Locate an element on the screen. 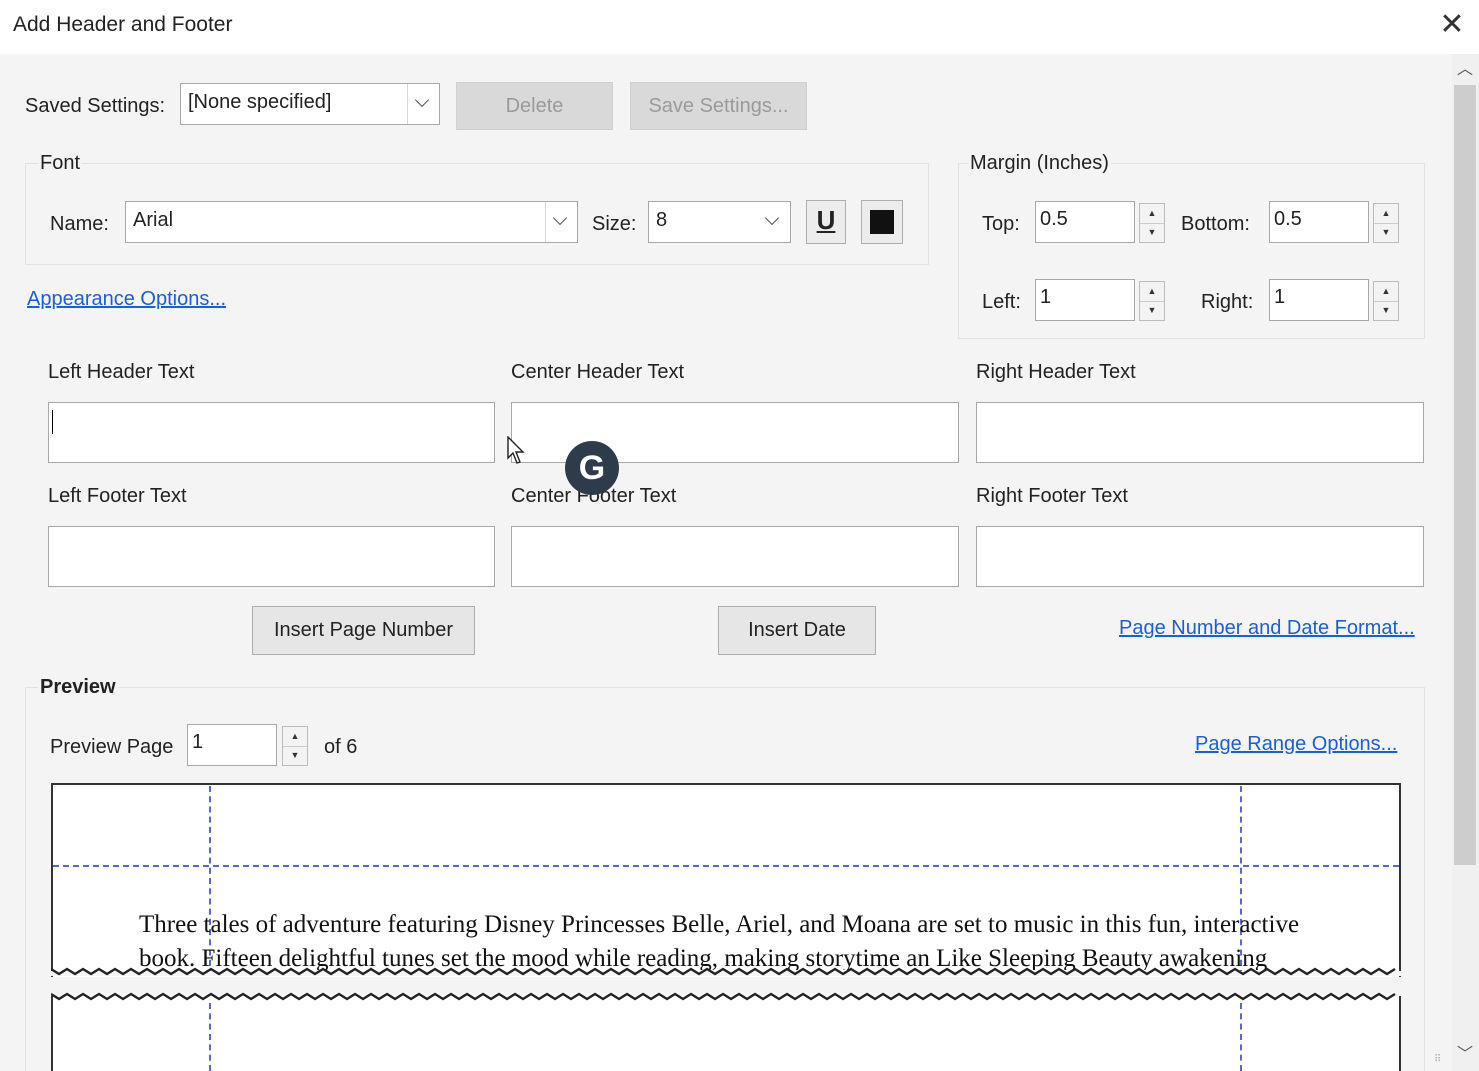 This screenshot has width=1479, height=1071. margin-bottom-stepper: ▲ ▼ is located at coordinates (1386, 223).